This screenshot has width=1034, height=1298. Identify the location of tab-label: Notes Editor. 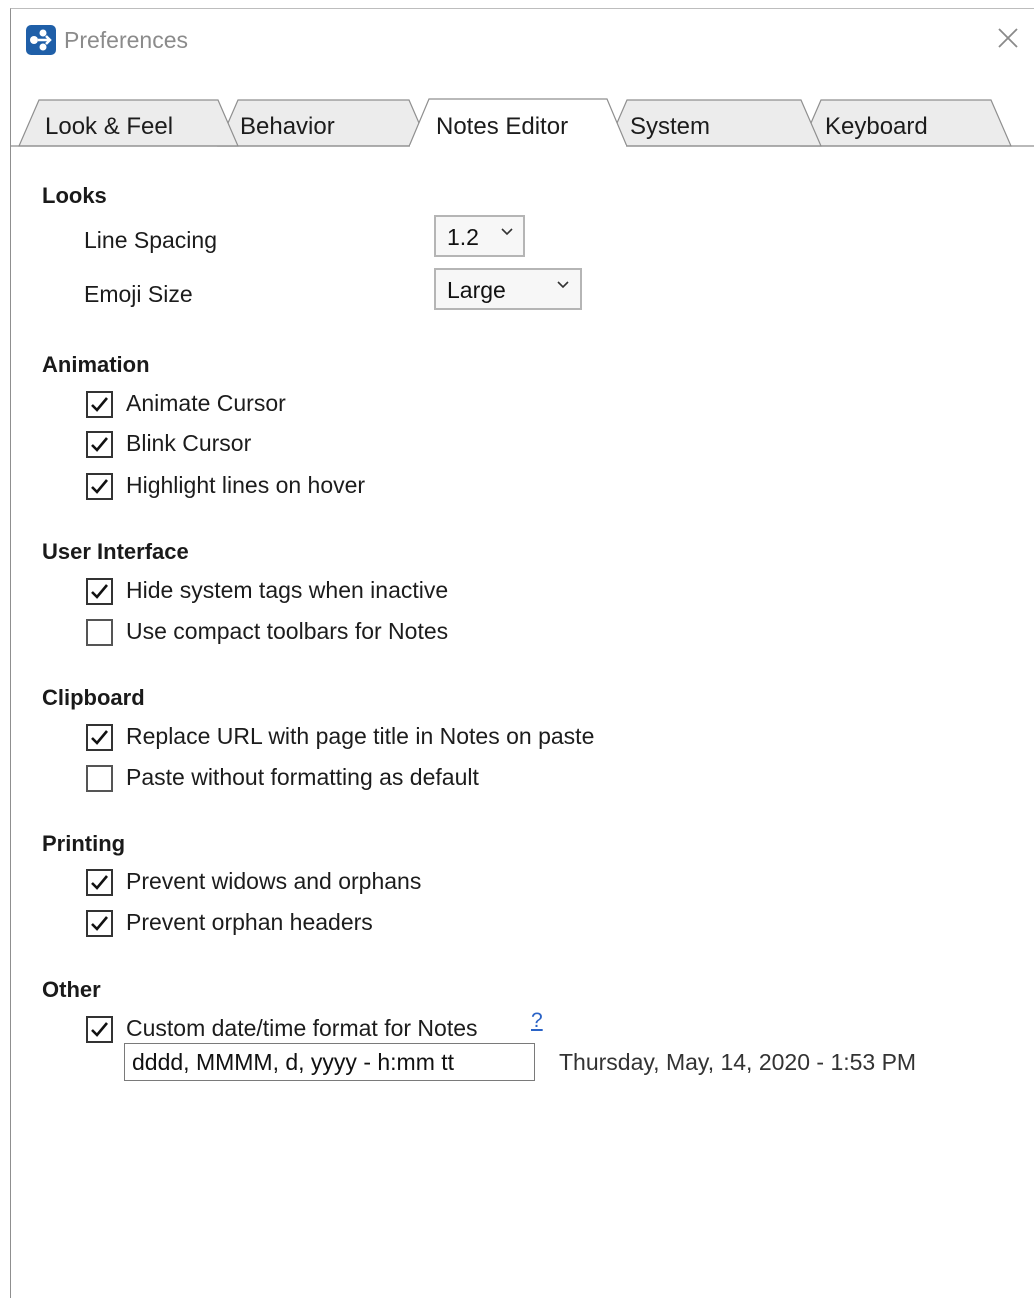
(502, 126).